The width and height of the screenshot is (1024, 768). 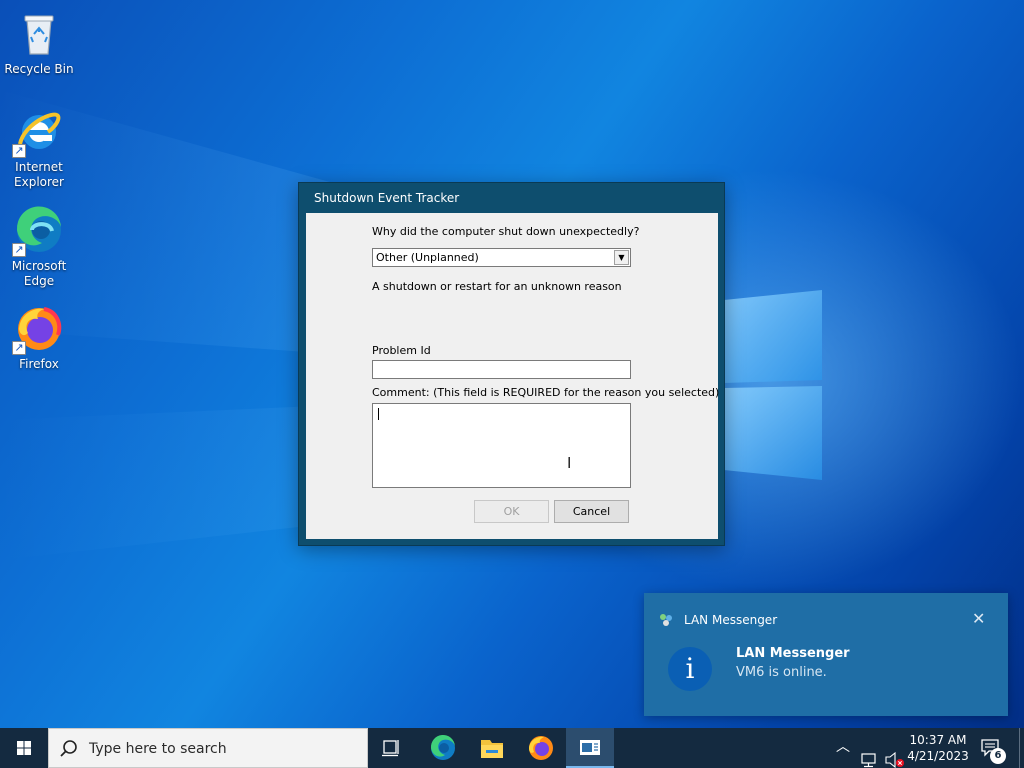 I want to click on taskbar-search-box: Type here to search, so click(x=208, y=748).